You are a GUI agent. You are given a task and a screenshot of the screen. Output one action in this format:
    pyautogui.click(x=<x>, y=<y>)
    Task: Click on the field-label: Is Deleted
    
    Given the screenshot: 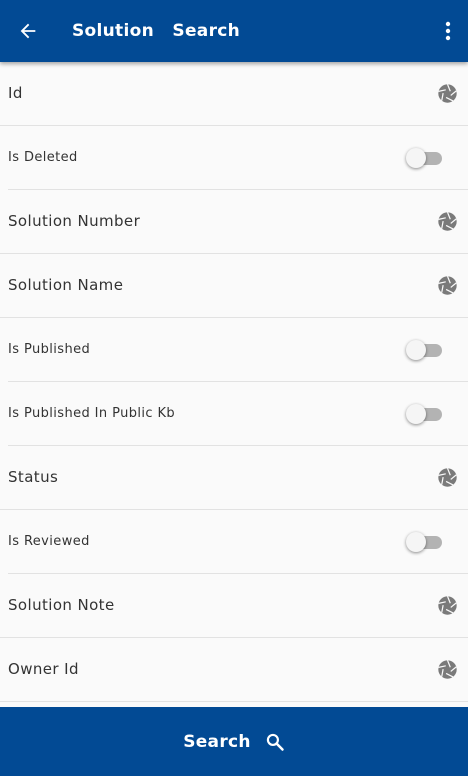 What is the action you would take?
    pyautogui.click(x=43, y=157)
    